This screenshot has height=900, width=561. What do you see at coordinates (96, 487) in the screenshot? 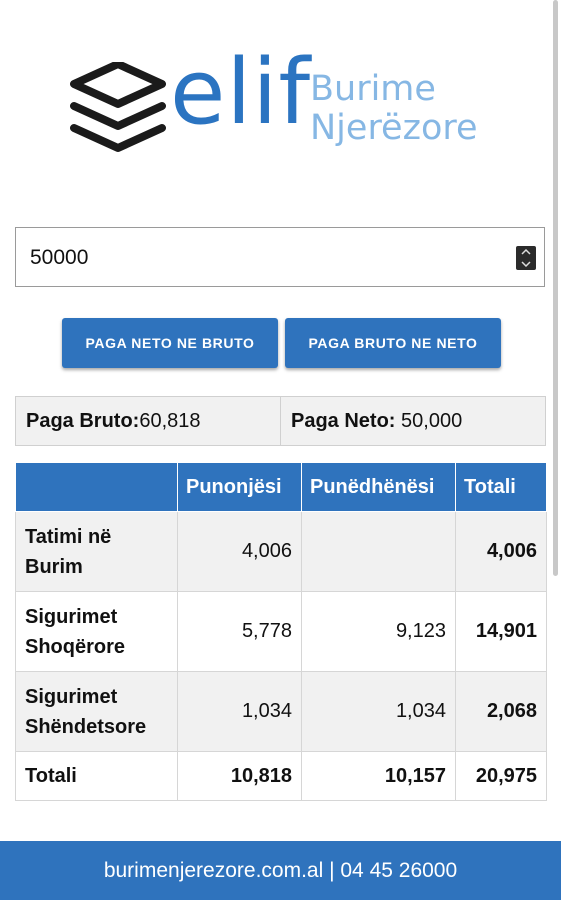
I see `header-blank` at bounding box center [96, 487].